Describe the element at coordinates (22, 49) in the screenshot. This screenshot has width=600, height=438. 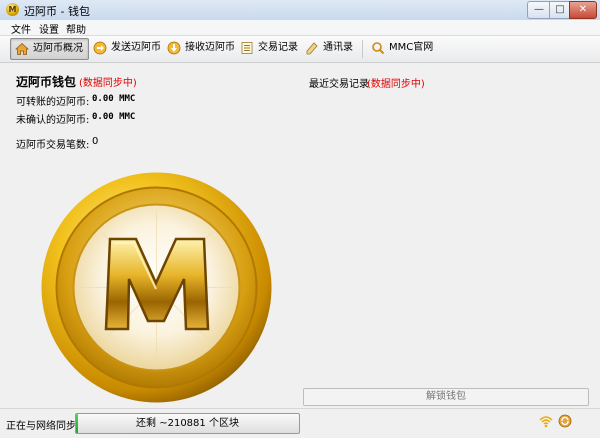
I see `home-icon` at that location.